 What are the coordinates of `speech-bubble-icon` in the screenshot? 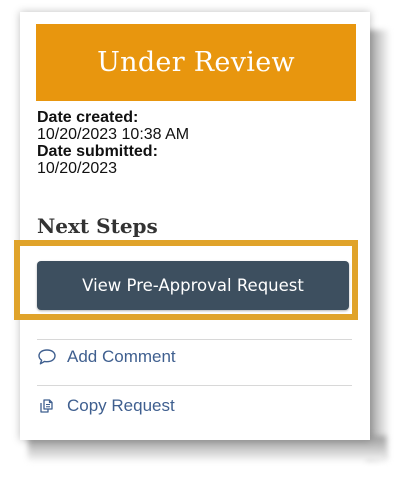 It's located at (47, 357).